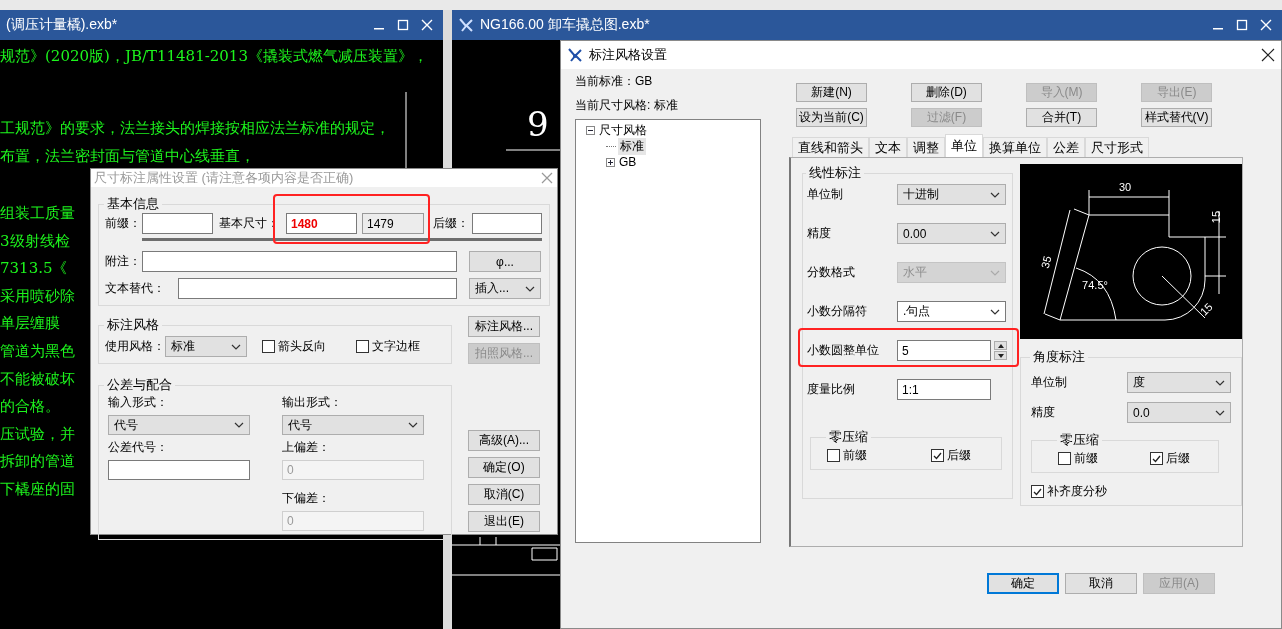  I want to click on tree-item: 标准, so click(632, 146).